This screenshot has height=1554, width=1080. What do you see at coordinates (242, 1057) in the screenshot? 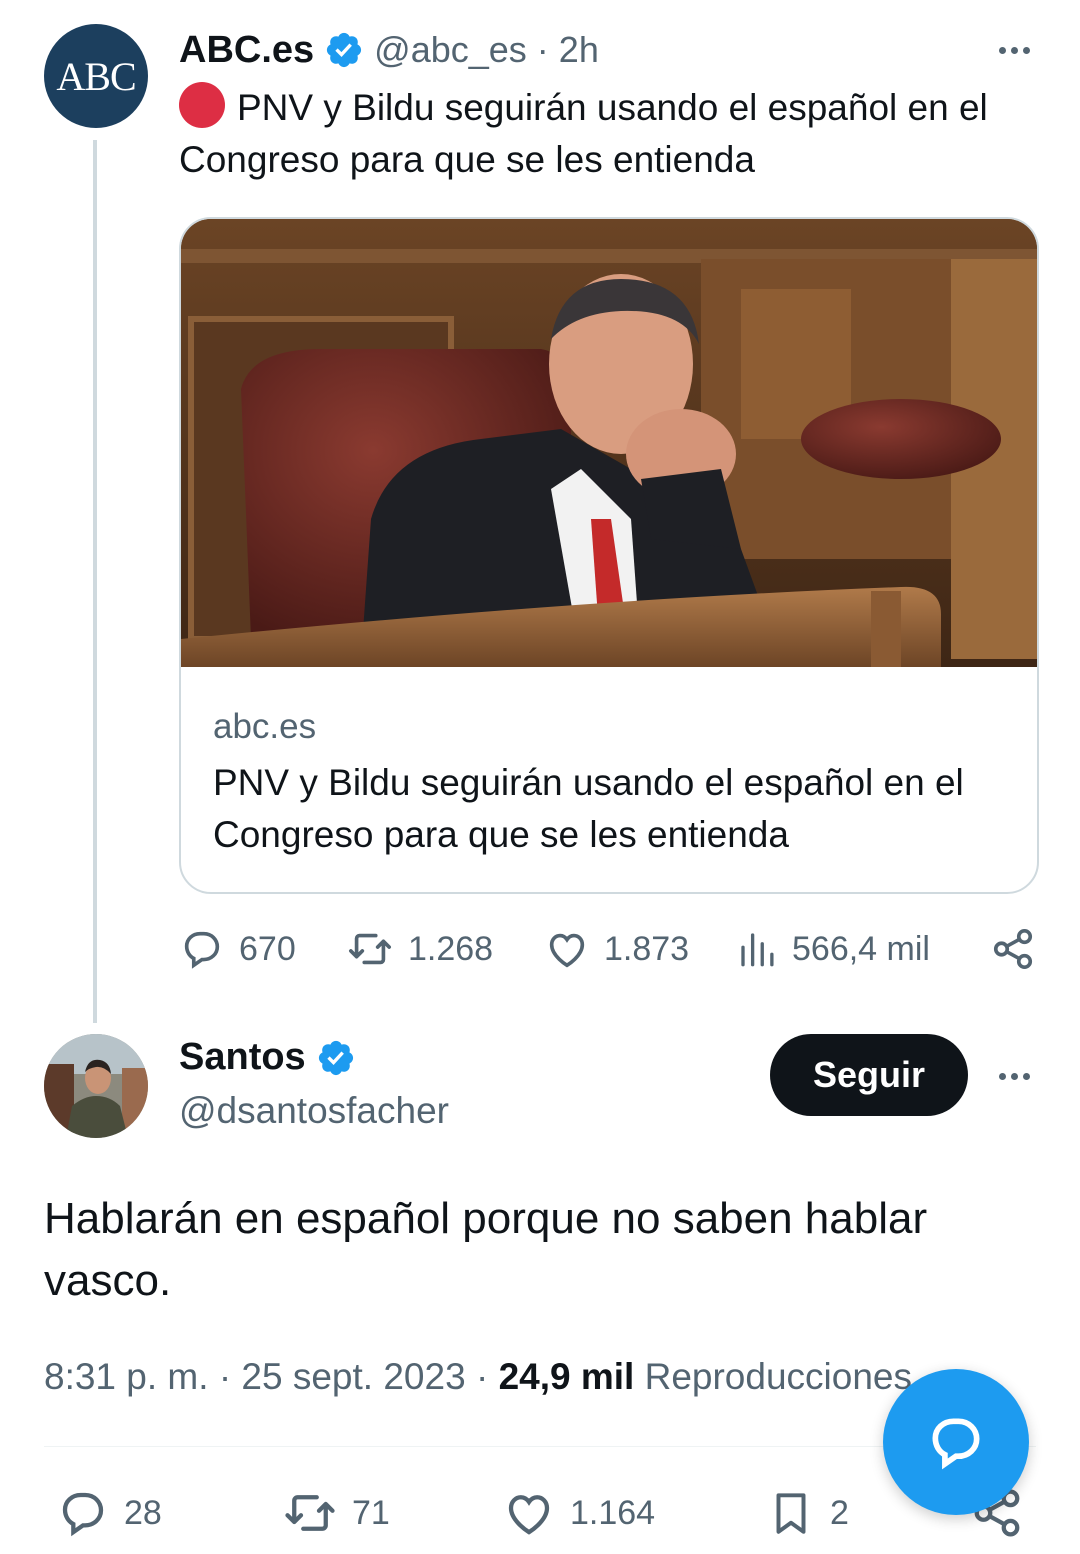
I see `reply-author-name: Santos` at bounding box center [242, 1057].